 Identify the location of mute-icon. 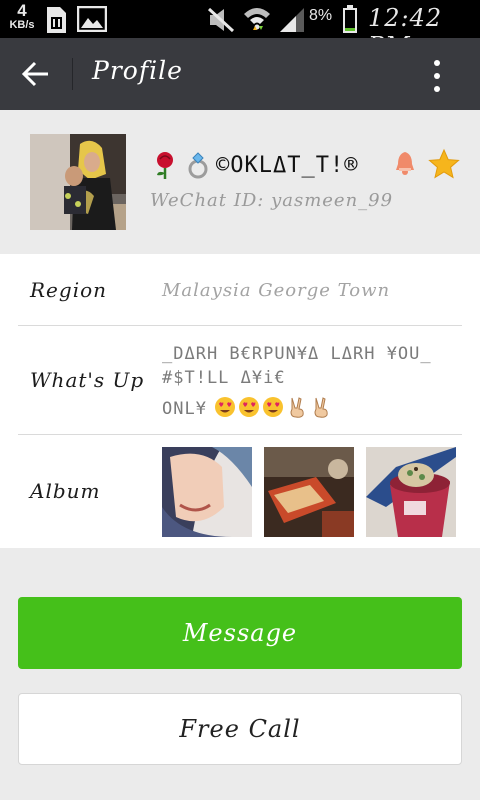
(221, 20).